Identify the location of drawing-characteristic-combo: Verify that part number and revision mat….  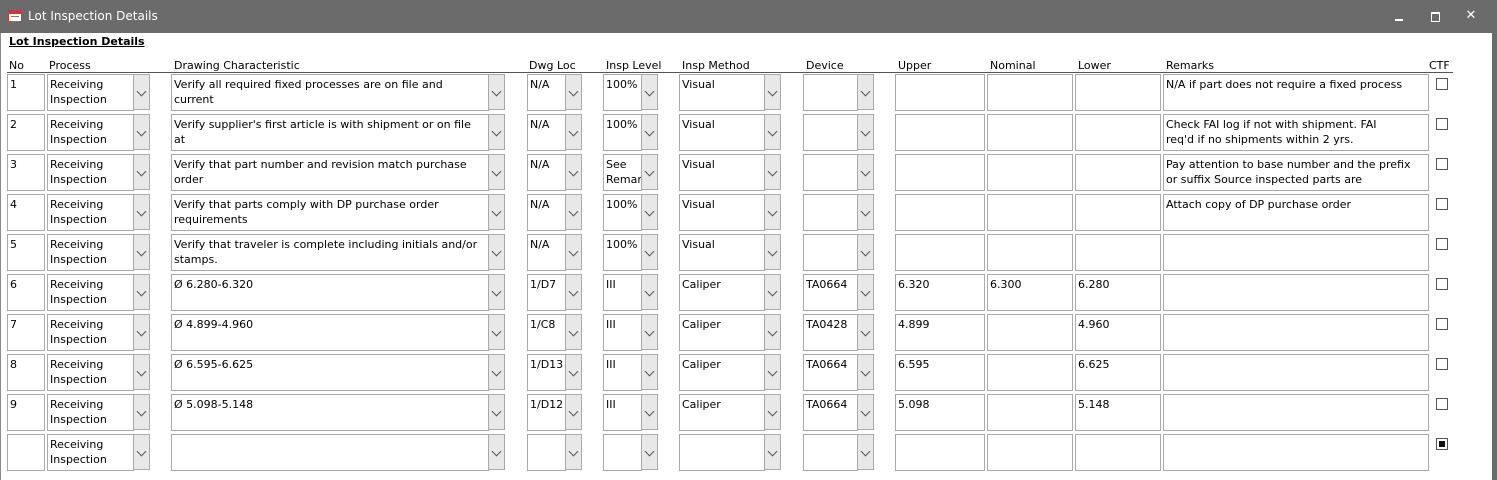
(330, 172).